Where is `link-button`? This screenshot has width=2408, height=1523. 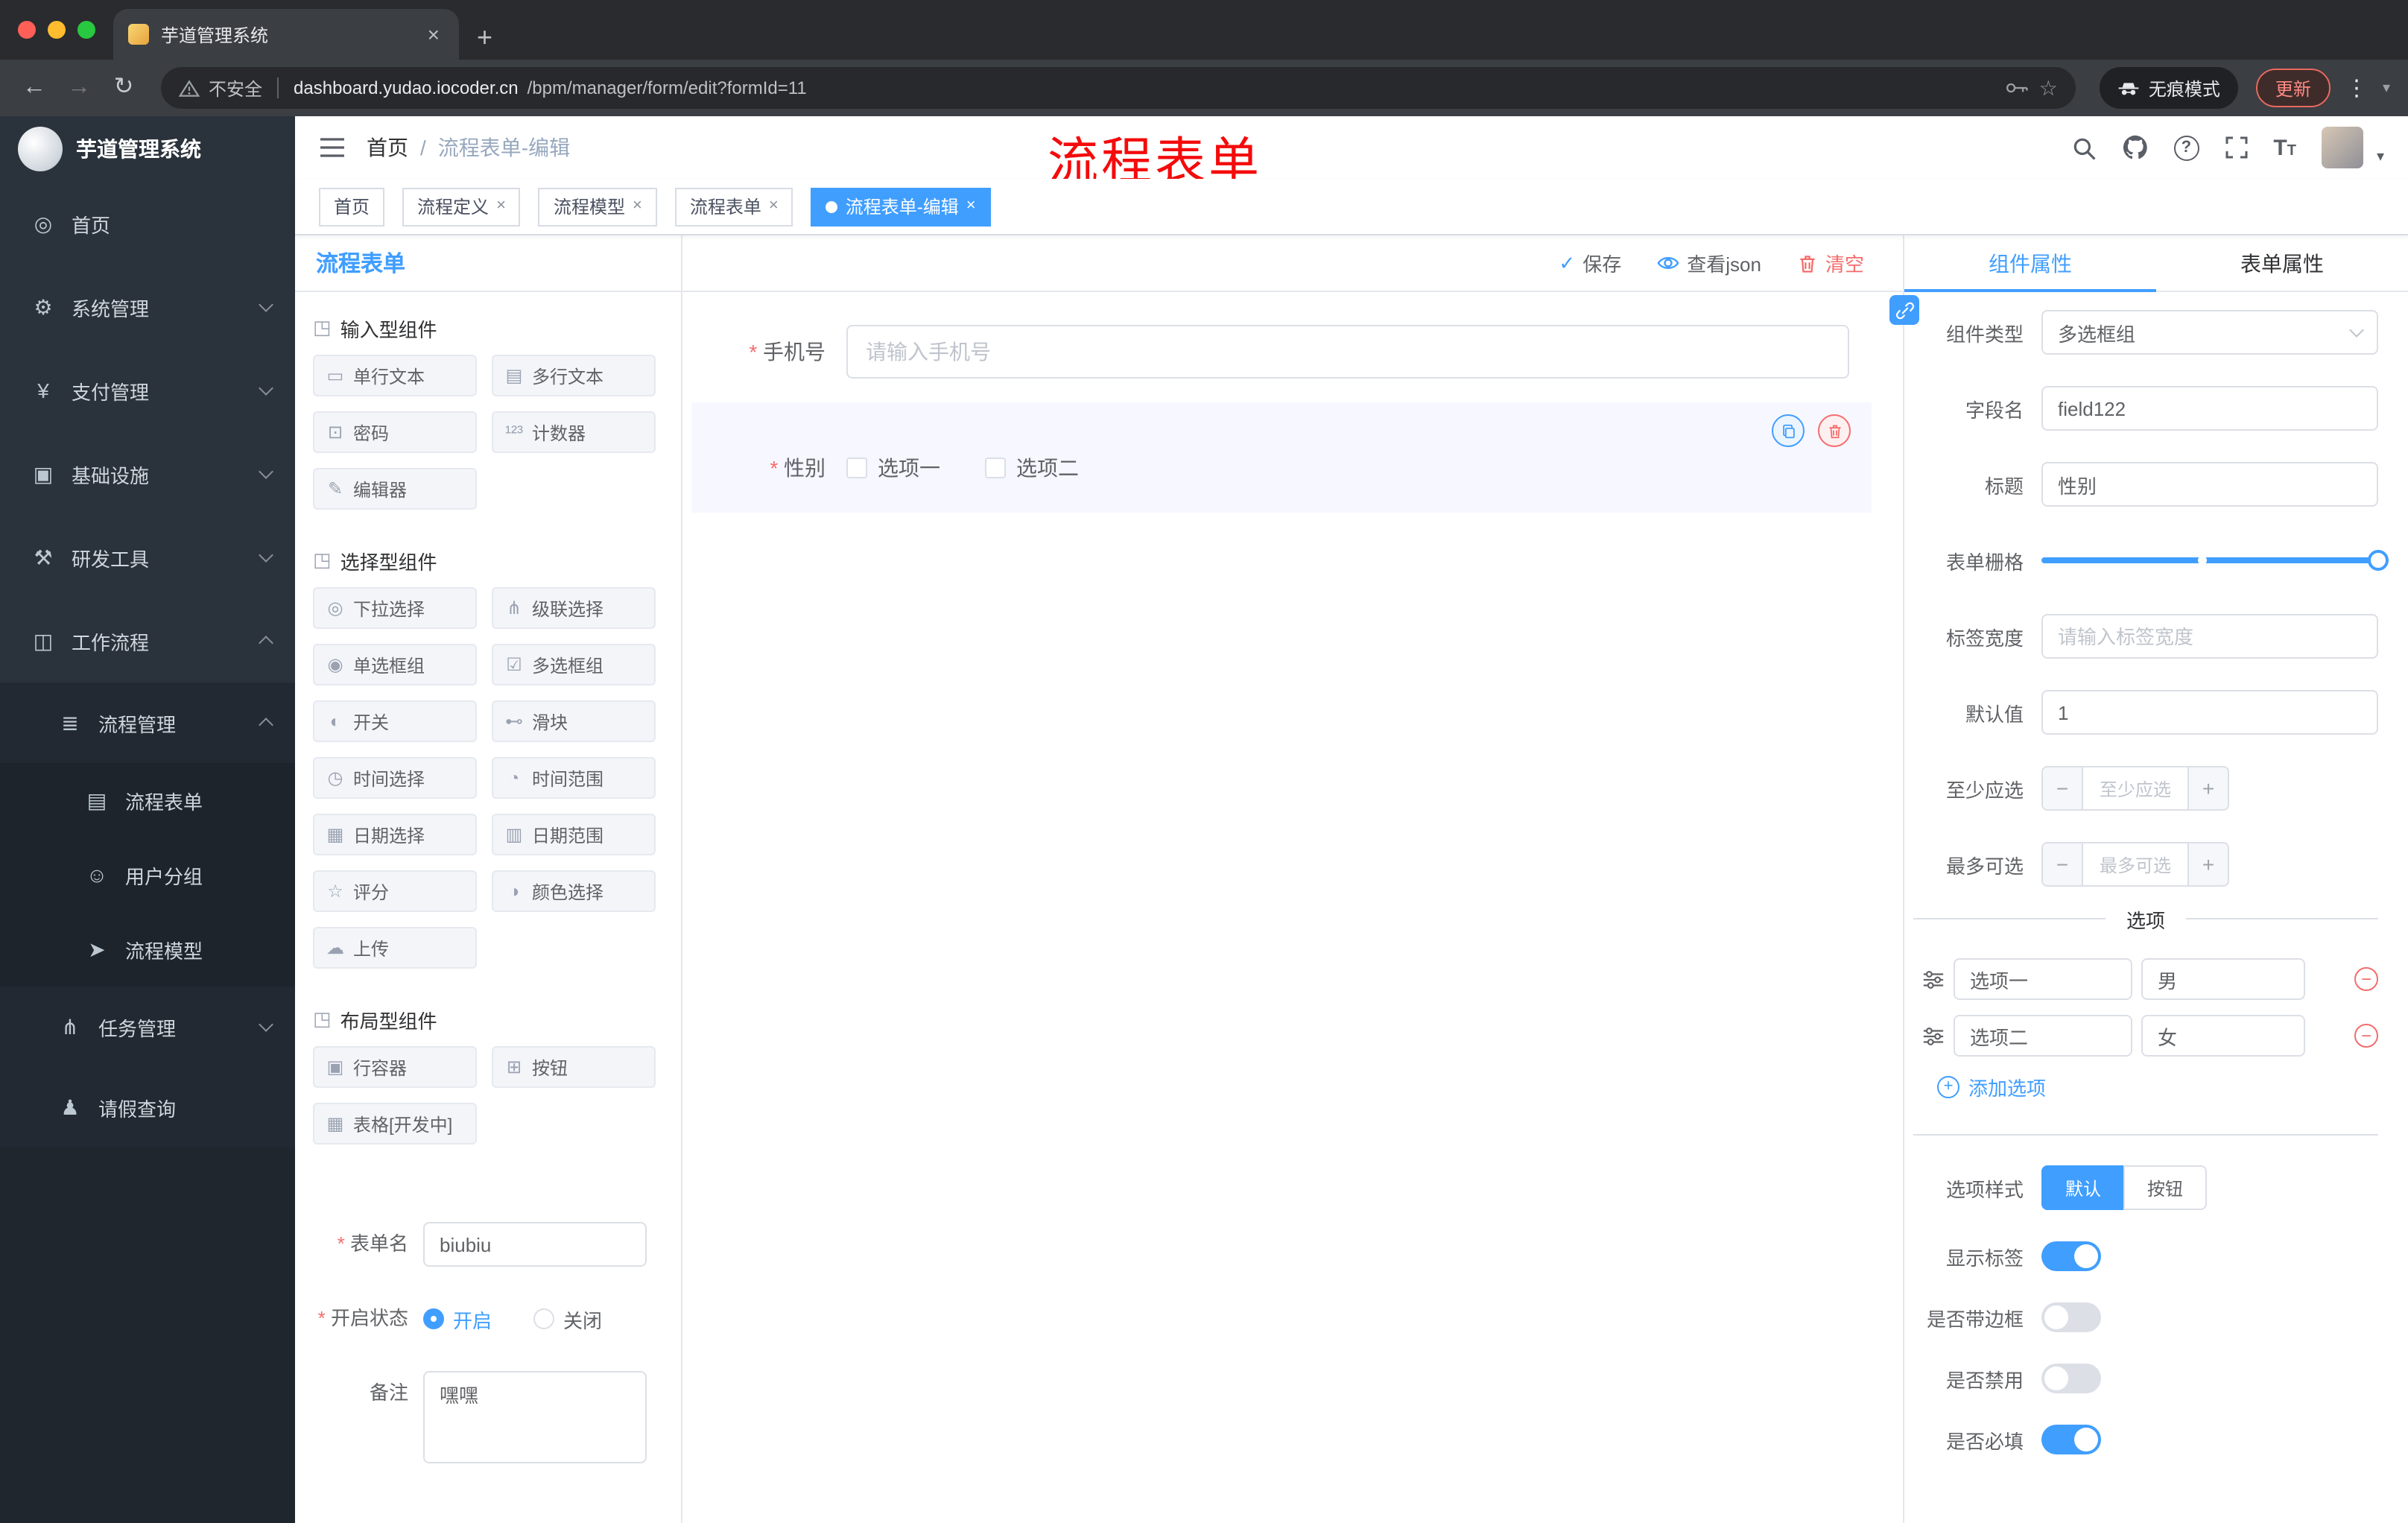
link-button is located at coordinates (1904, 310).